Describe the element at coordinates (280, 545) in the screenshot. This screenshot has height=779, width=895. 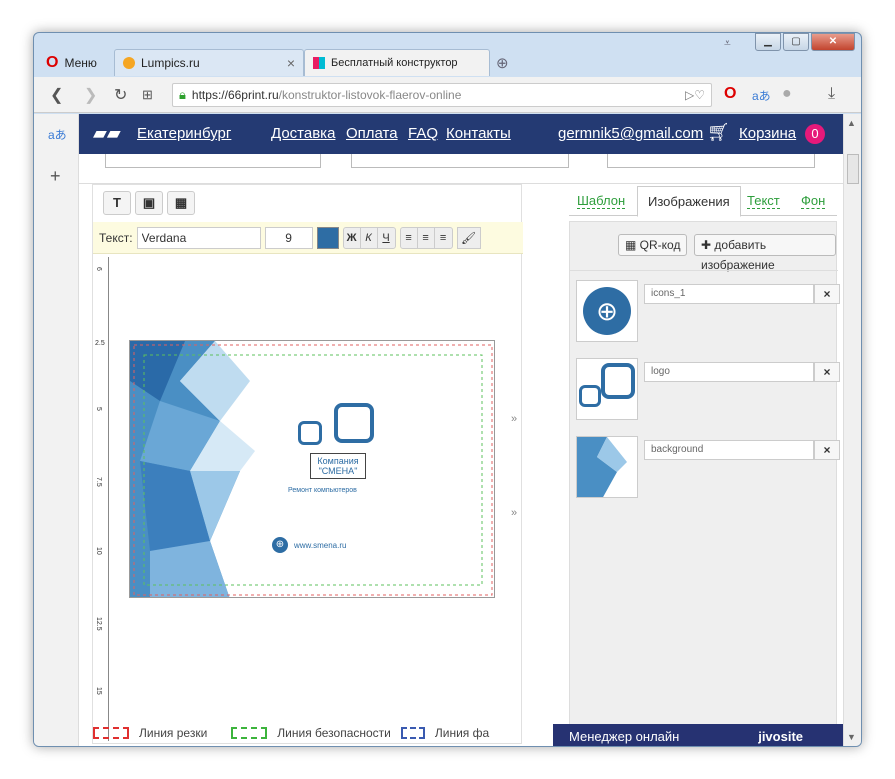
I see `globe-icon: ⊕` at that location.